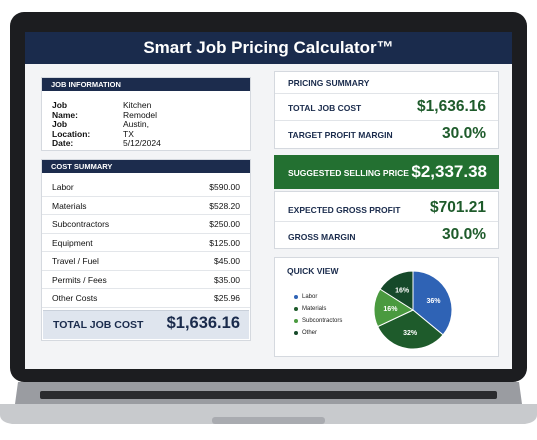  What do you see at coordinates (203, 323) in the screenshot?
I see `total-job-cost-value: $1,636.16` at bounding box center [203, 323].